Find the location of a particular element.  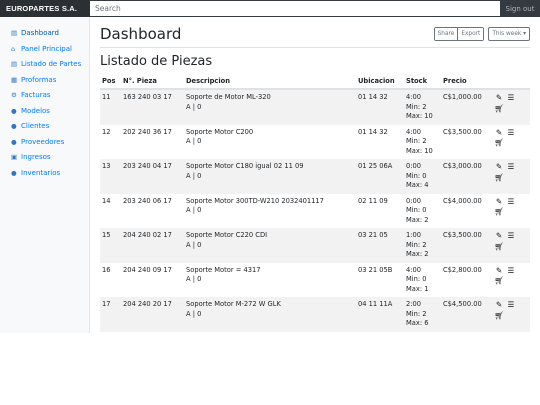

cell-part-number: 204 240 09 17 is located at coordinates (152, 280).